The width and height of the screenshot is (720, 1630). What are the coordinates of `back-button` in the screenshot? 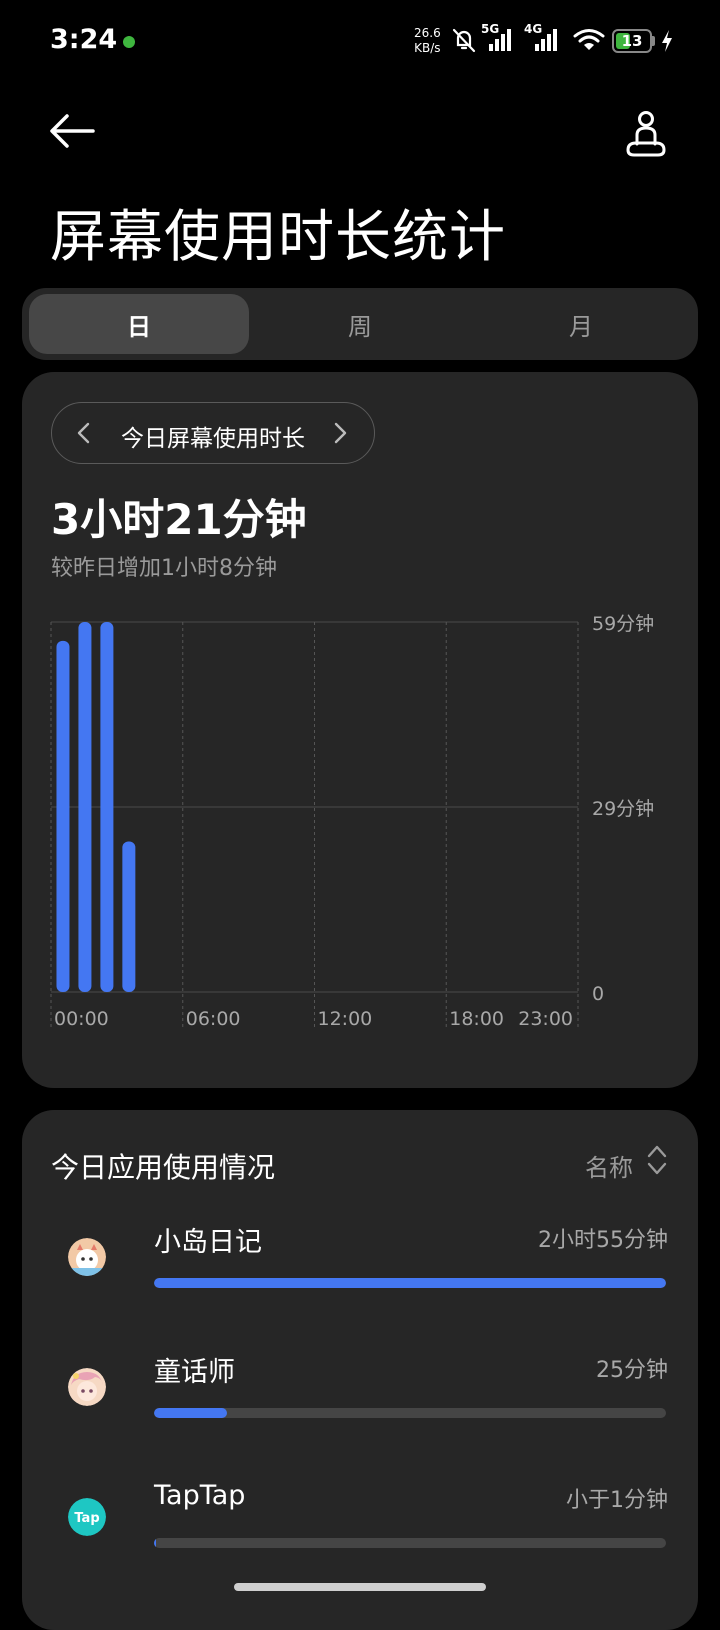 It's located at (72, 133).